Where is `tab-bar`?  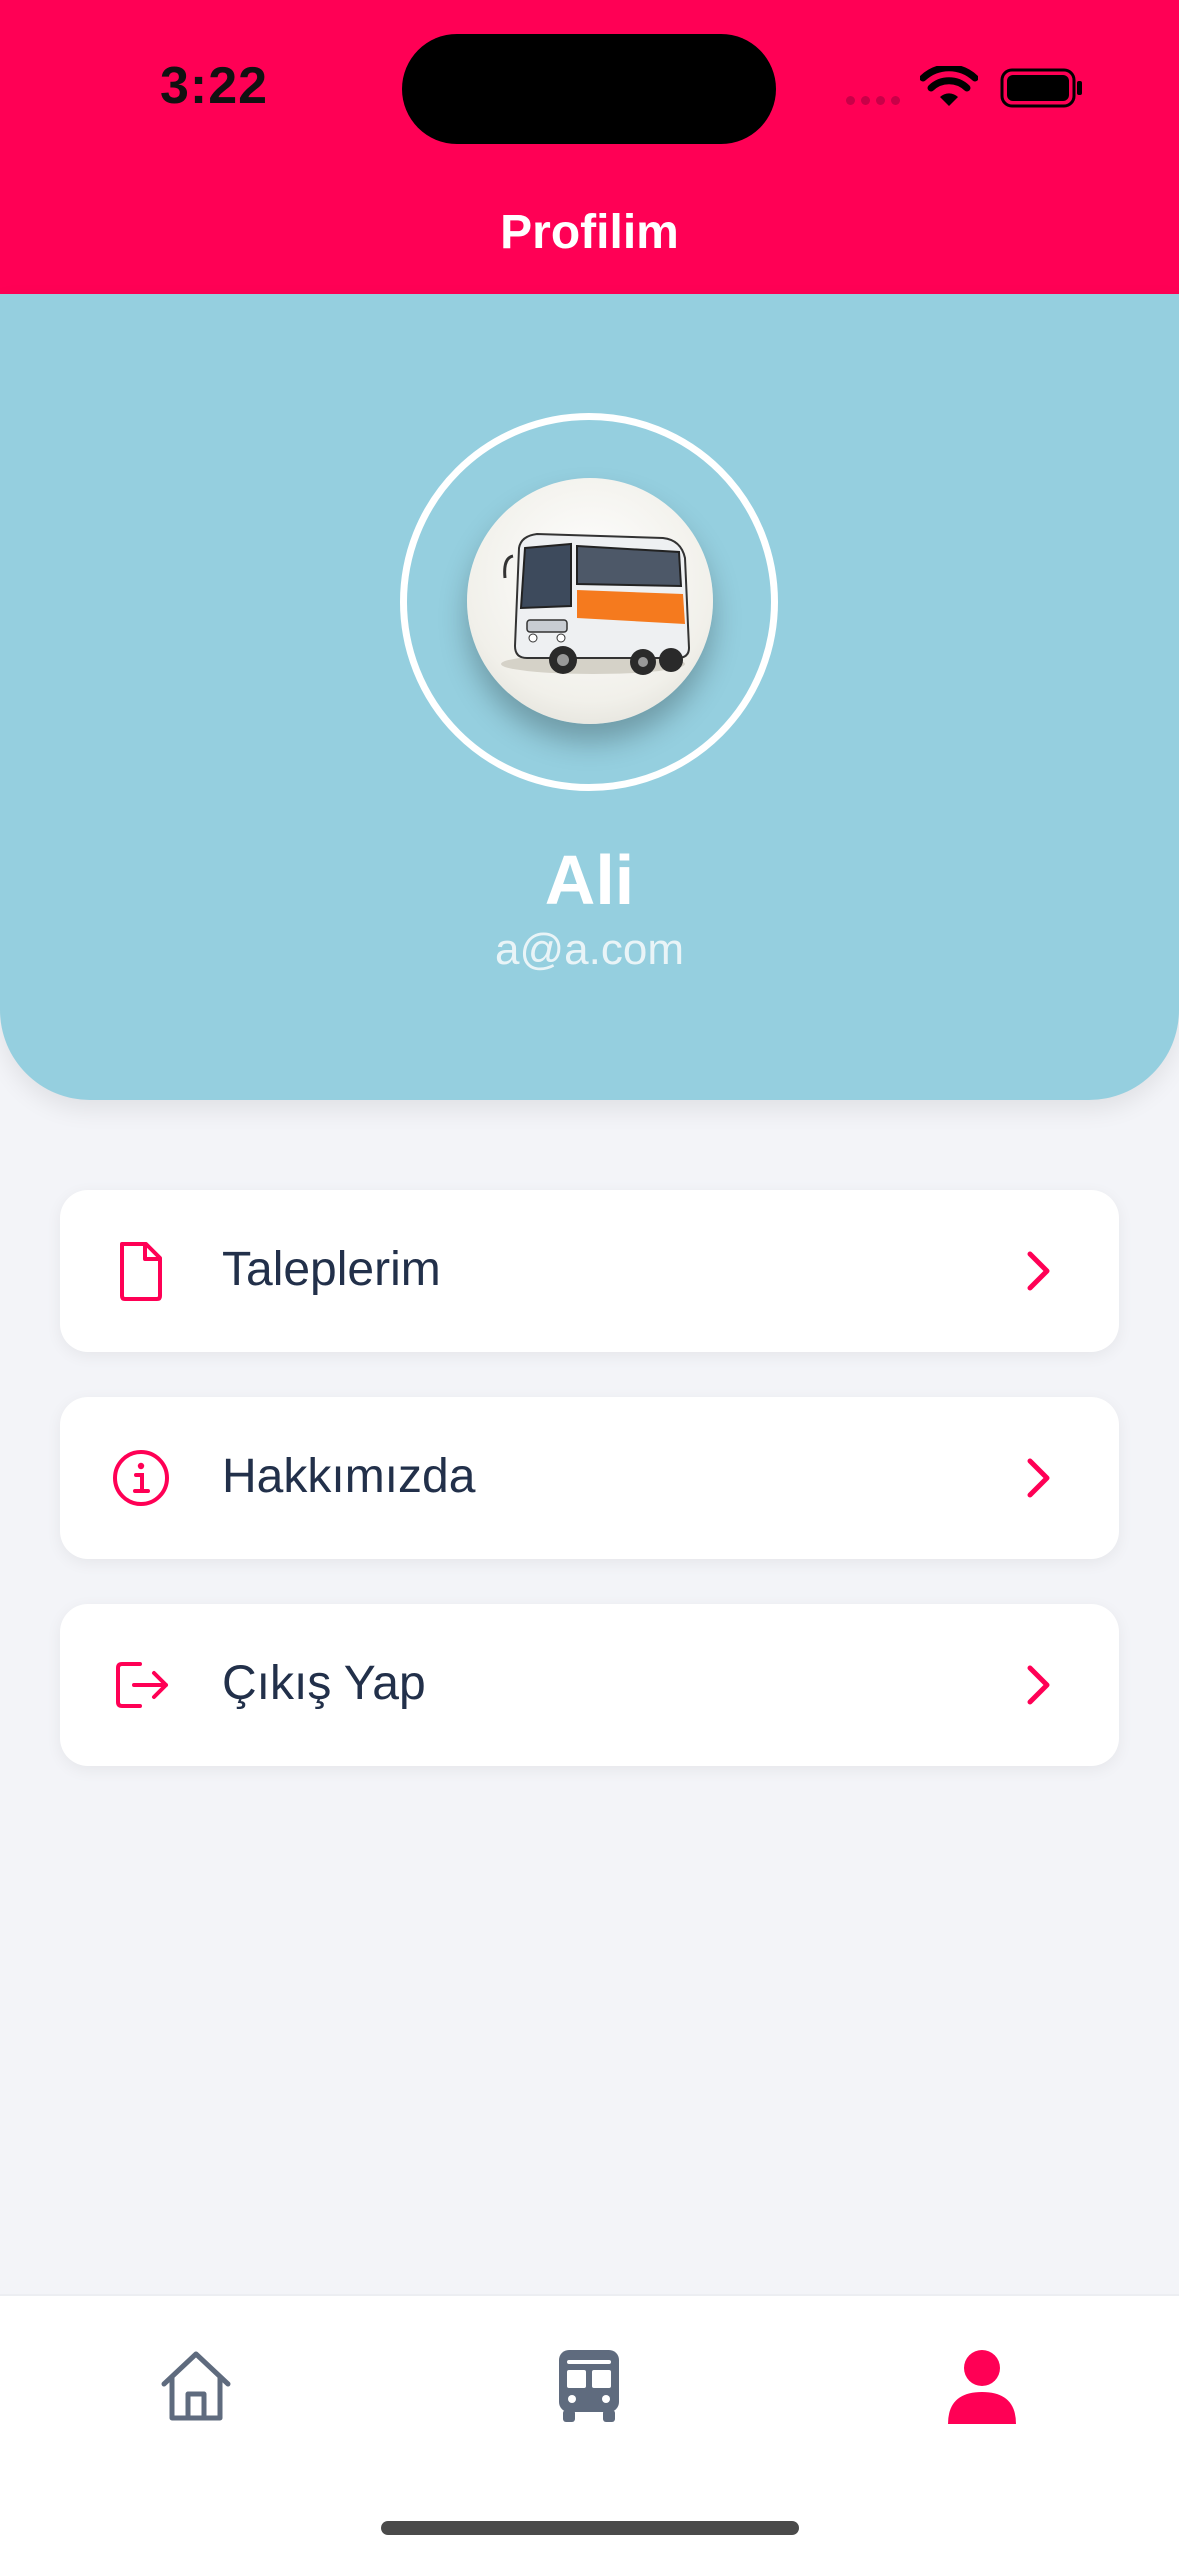
tab-bar is located at coordinates (589, 2426).